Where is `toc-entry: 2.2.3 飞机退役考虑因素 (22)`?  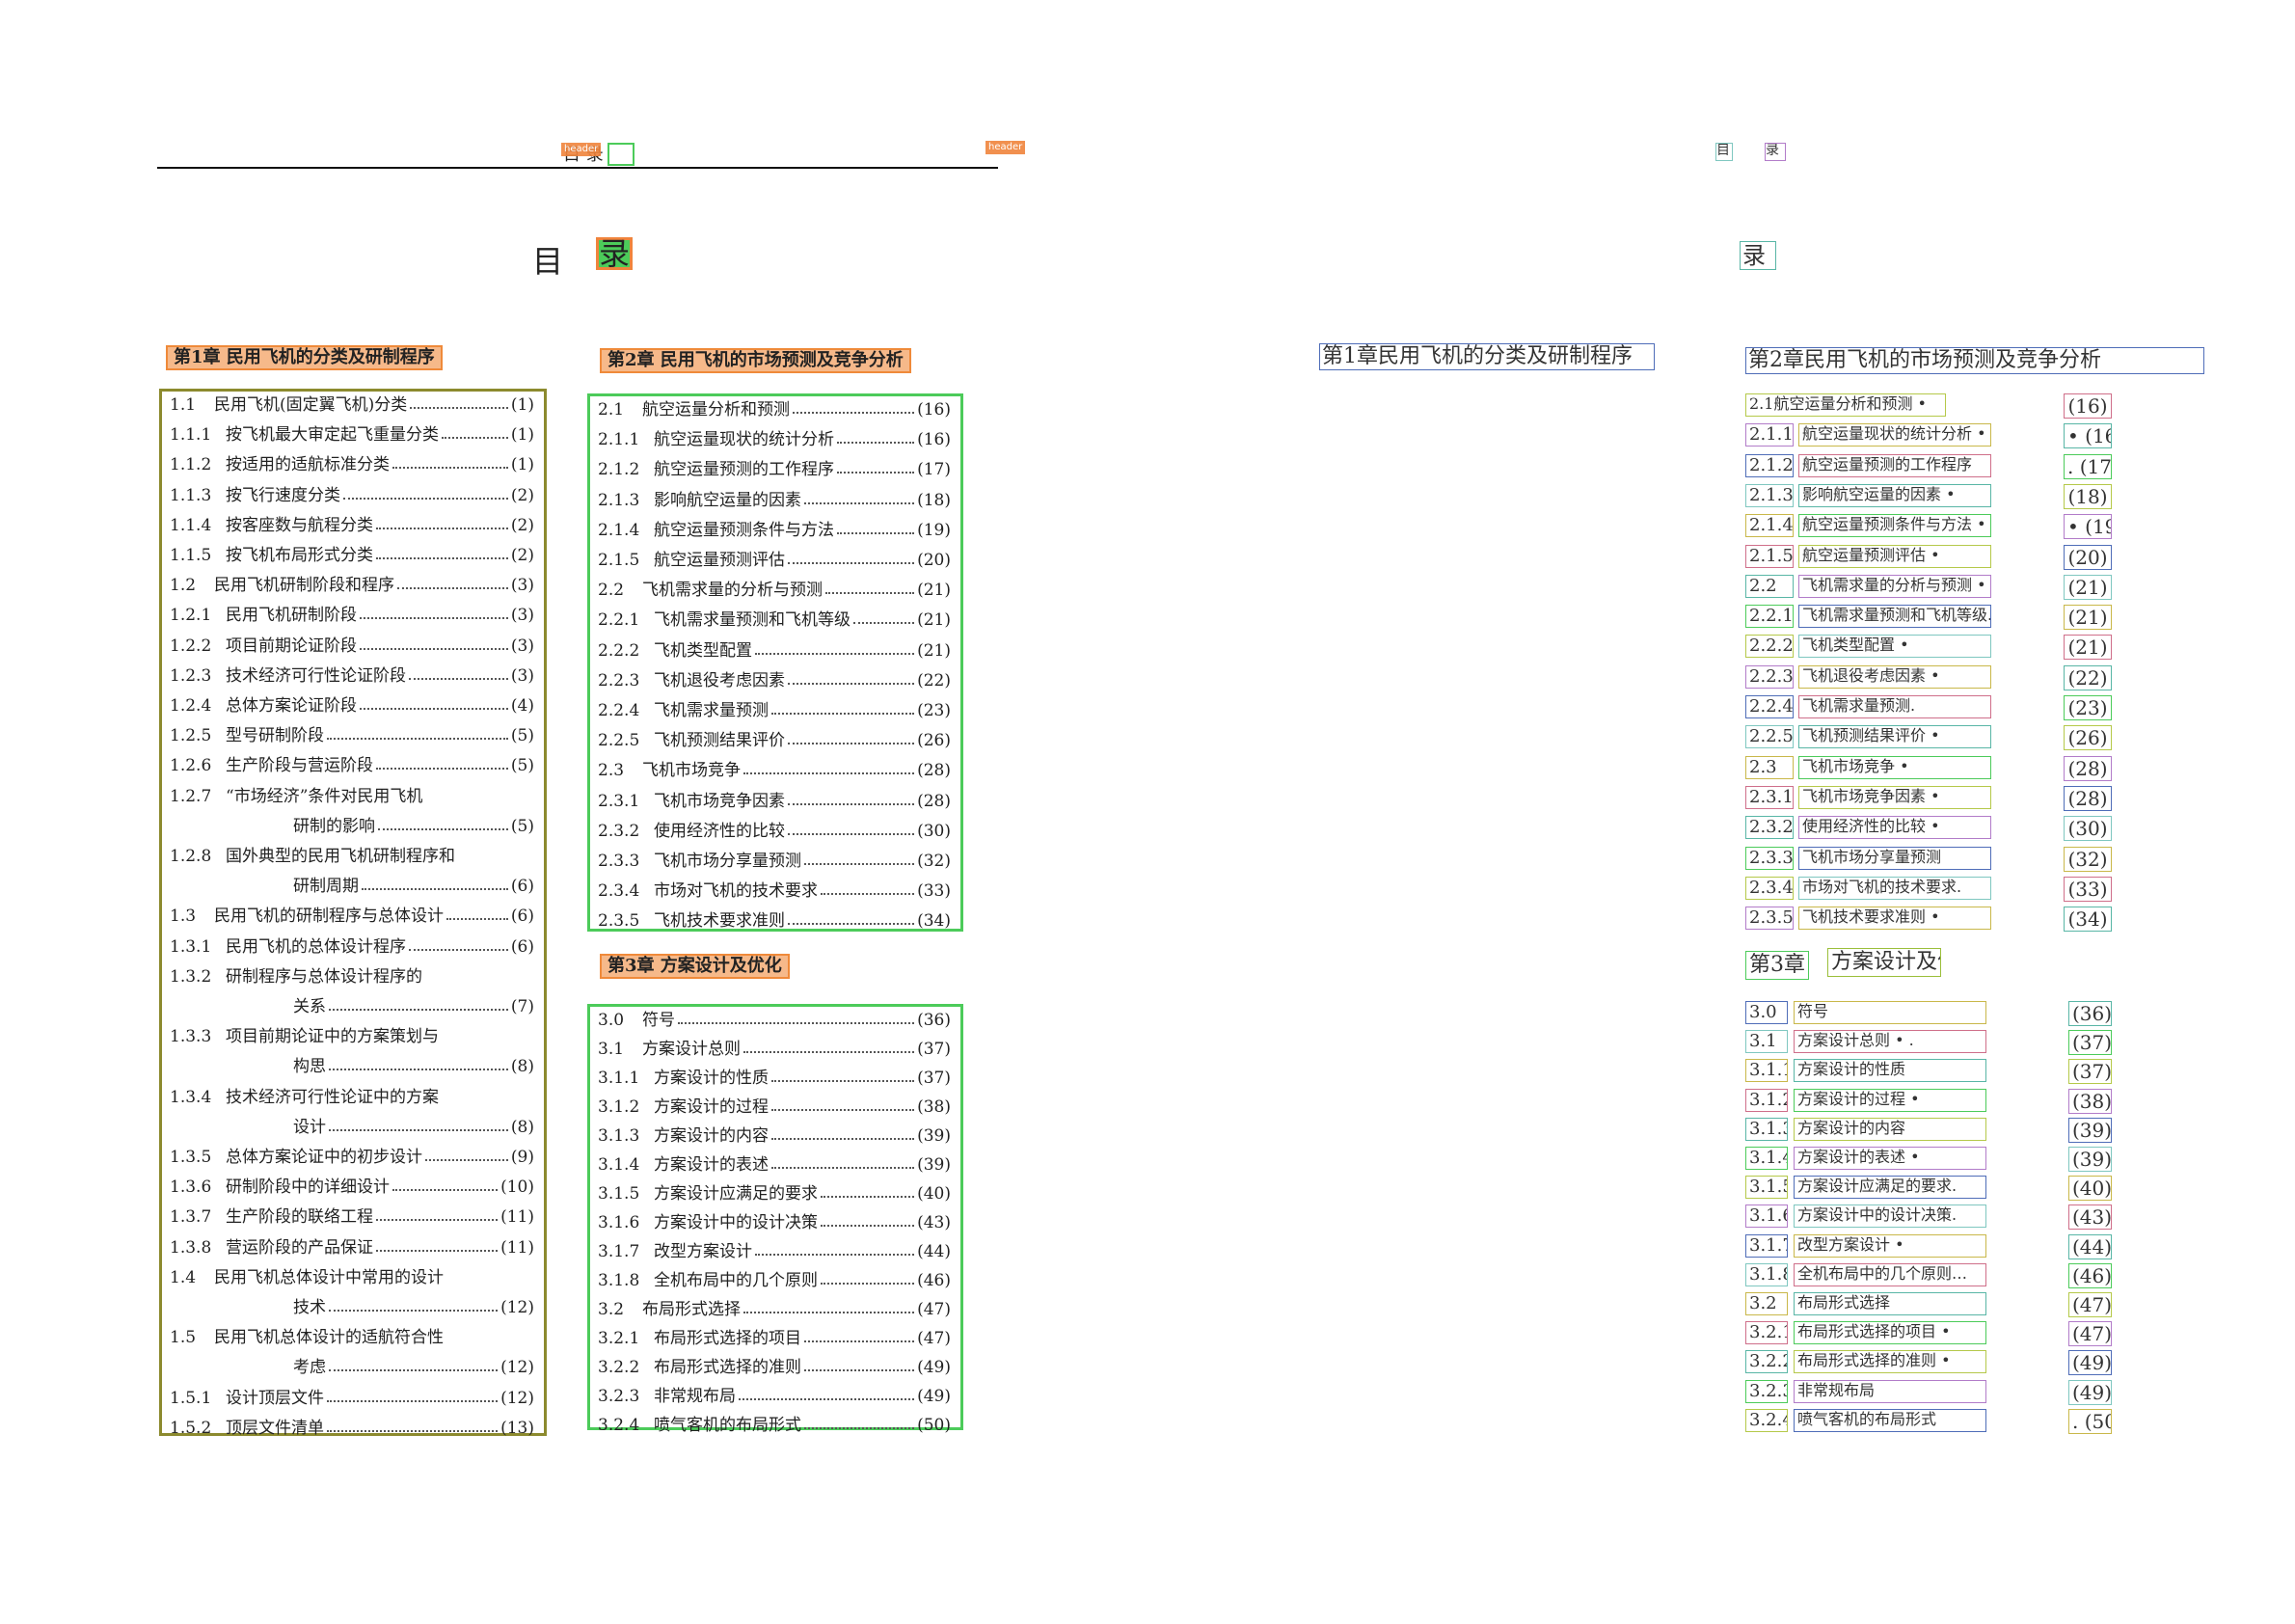
toc-entry: 2.2.3 飞机退役考虑因素 (22) is located at coordinates (774, 678).